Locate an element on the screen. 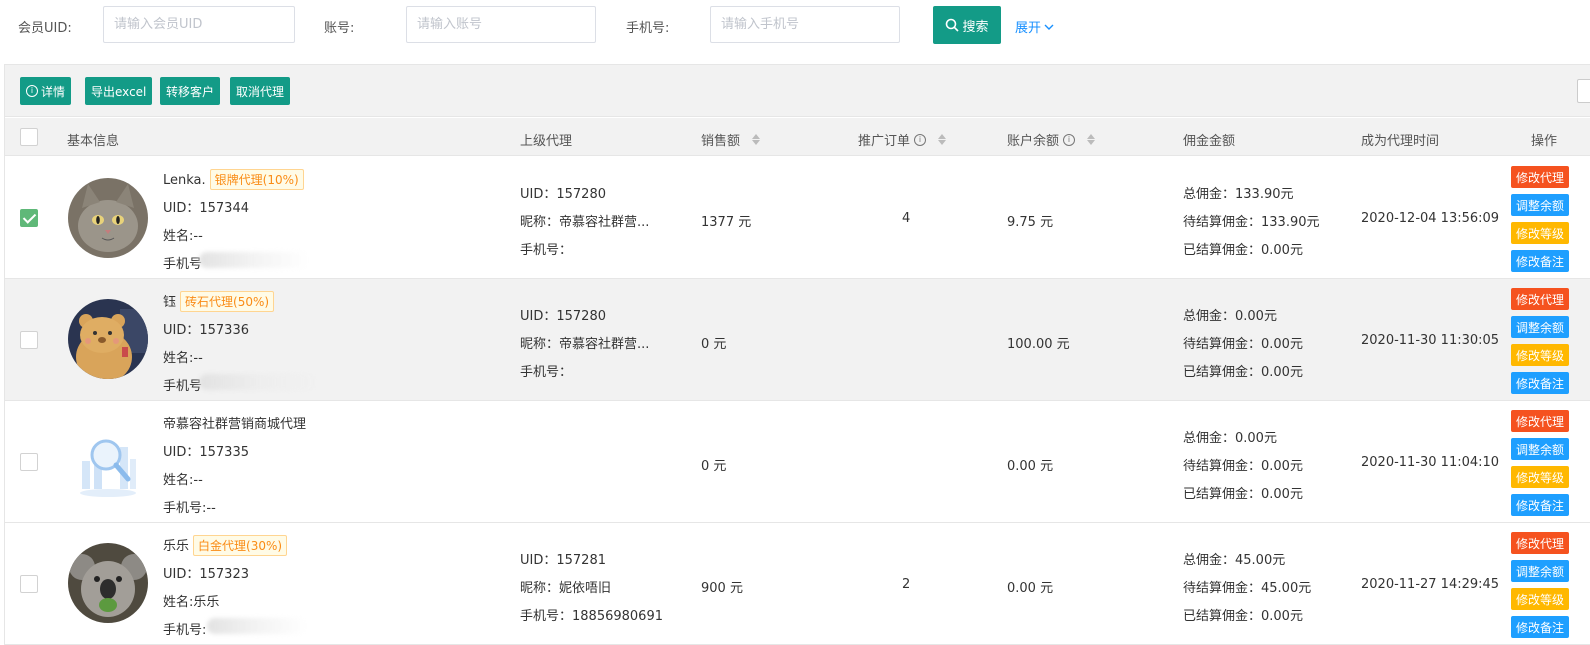  agent-since-time: 2020-11-30 11:30:05 is located at coordinates (1430, 340).